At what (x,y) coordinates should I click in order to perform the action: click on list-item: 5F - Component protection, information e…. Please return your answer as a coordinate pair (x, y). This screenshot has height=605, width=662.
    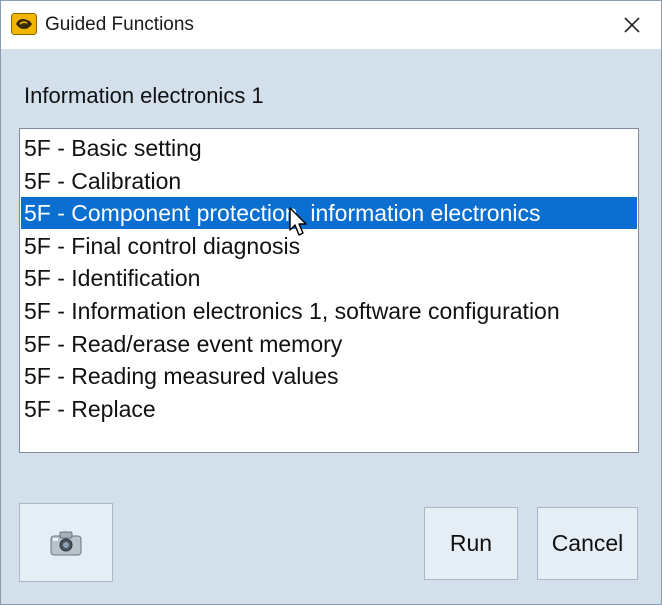
    Looking at the image, I should click on (329, 213).